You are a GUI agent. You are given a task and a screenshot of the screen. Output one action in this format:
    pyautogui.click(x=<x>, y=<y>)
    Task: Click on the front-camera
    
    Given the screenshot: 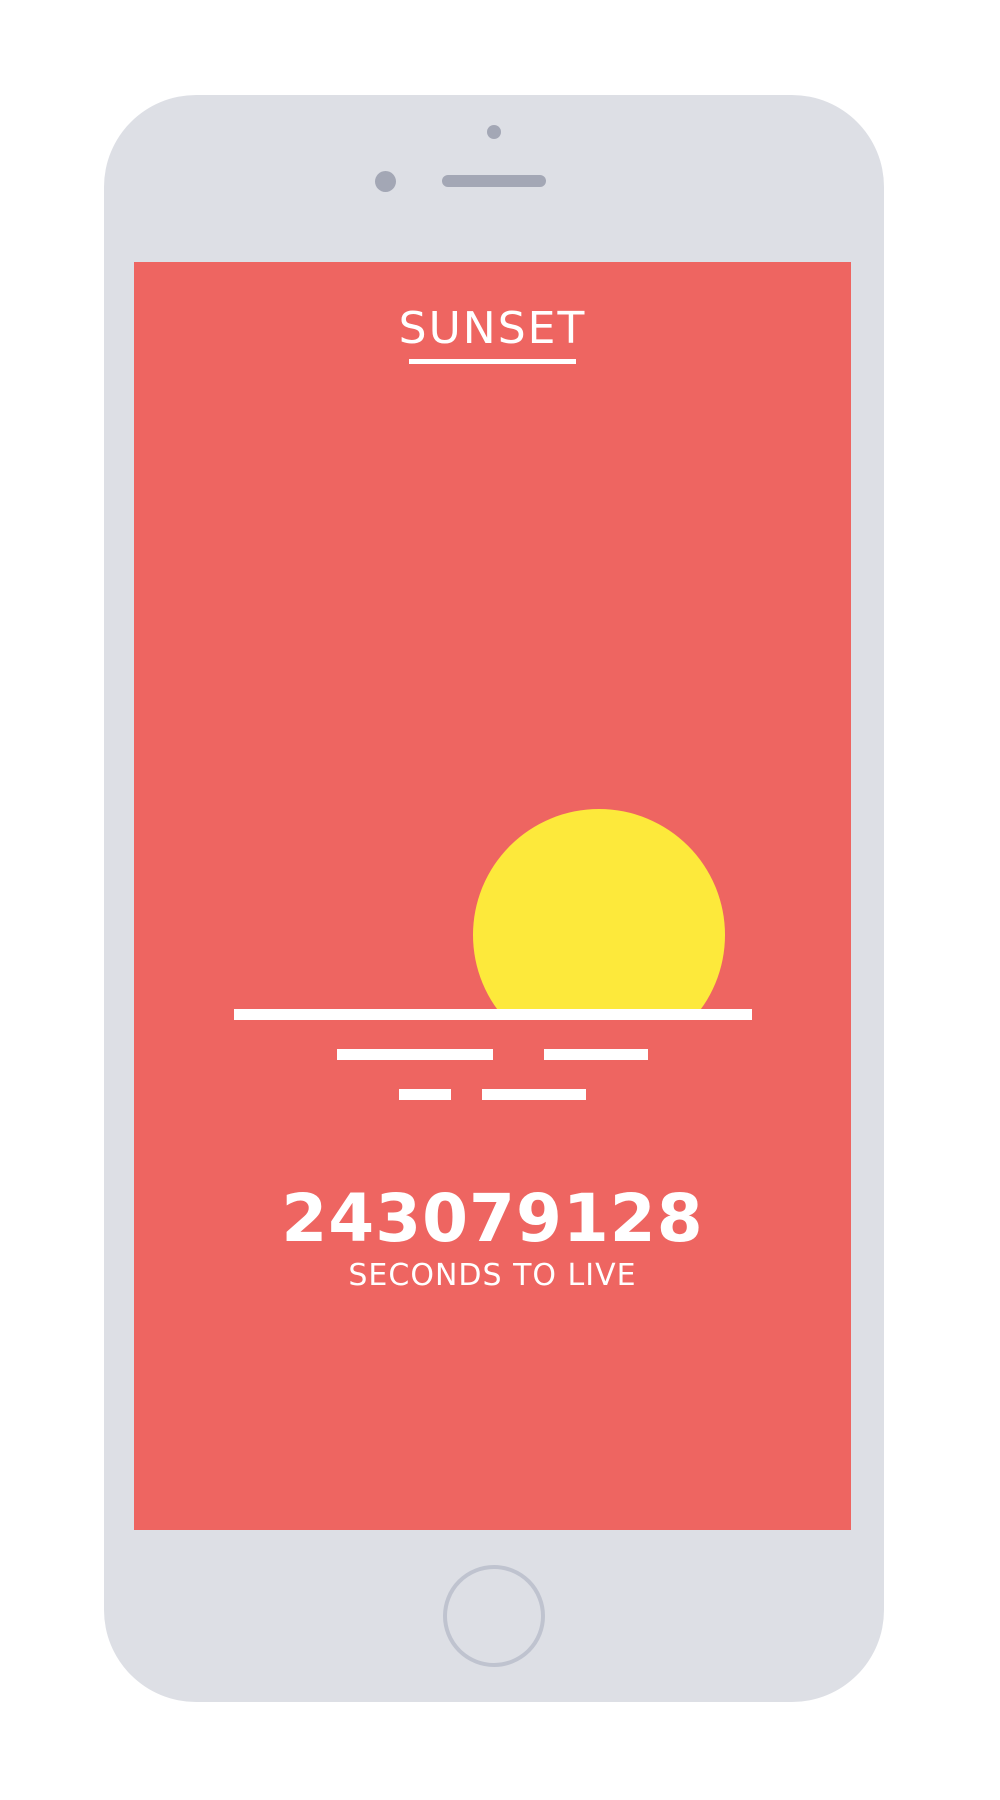 What is the action you would take?
    pyautogui.click(x=385, y=181)
    